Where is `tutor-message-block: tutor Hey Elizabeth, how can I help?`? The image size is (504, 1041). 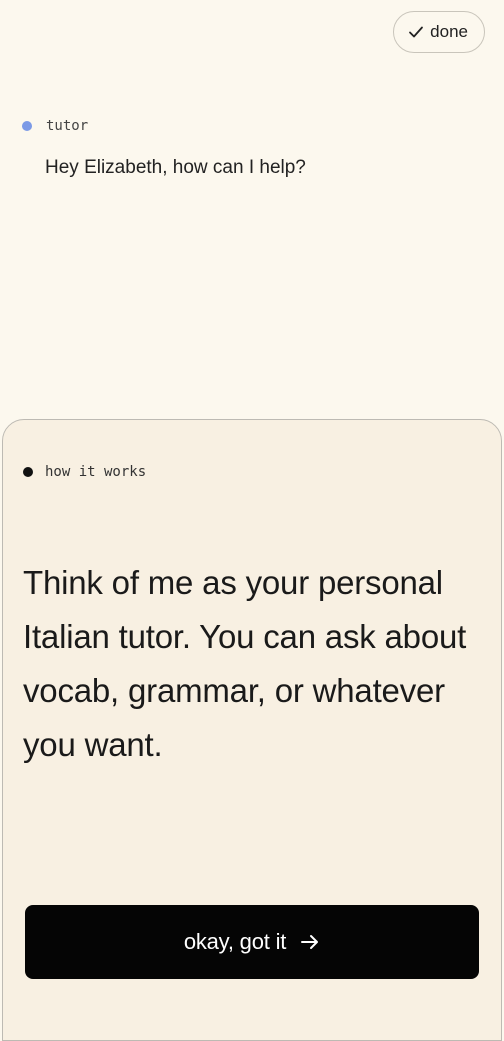 tutor-message-block: tutor Hey Elizabeth, how can I help? is located at coordinates (252, 149).